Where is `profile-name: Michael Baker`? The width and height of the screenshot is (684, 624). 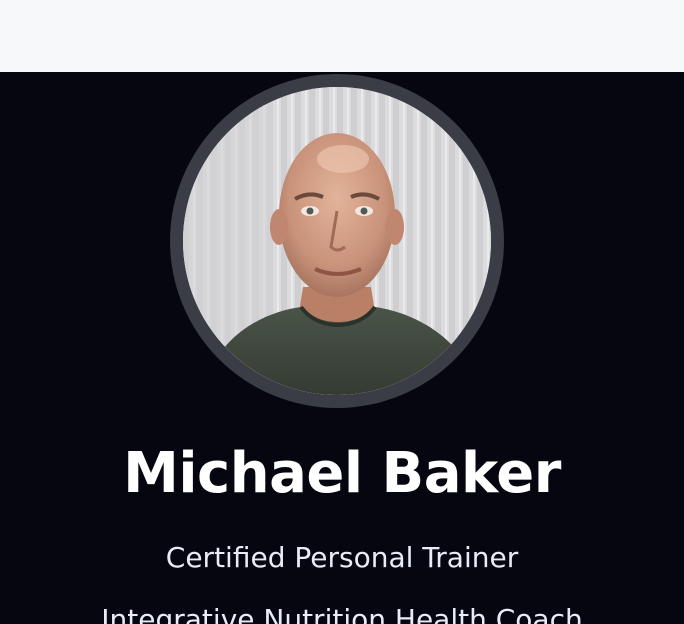
profile-name: Michael Baker is located at coordinates (342, 473).